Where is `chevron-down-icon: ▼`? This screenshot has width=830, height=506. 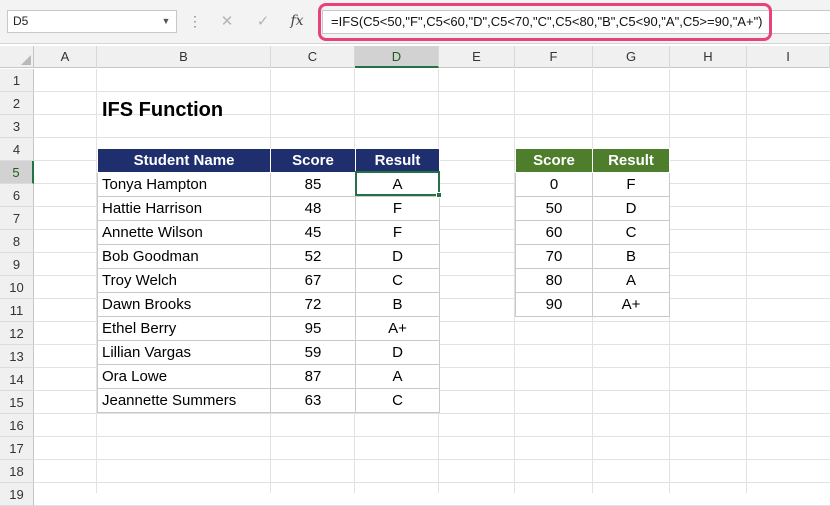
chevron-down-icon: ▼ is located at coordinates (166, 21).